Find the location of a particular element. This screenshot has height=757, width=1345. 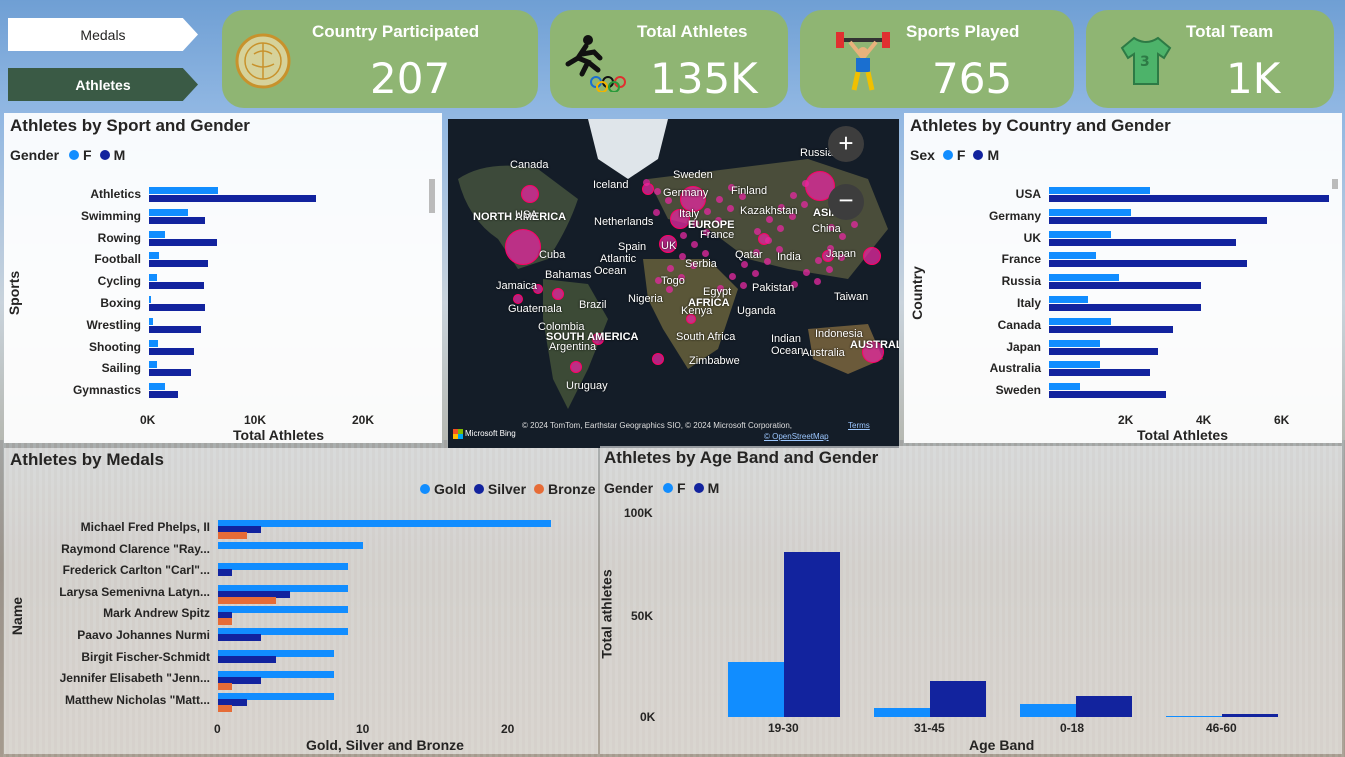

nav-panel: Medals Athletes is located at coordinates (107, 56).